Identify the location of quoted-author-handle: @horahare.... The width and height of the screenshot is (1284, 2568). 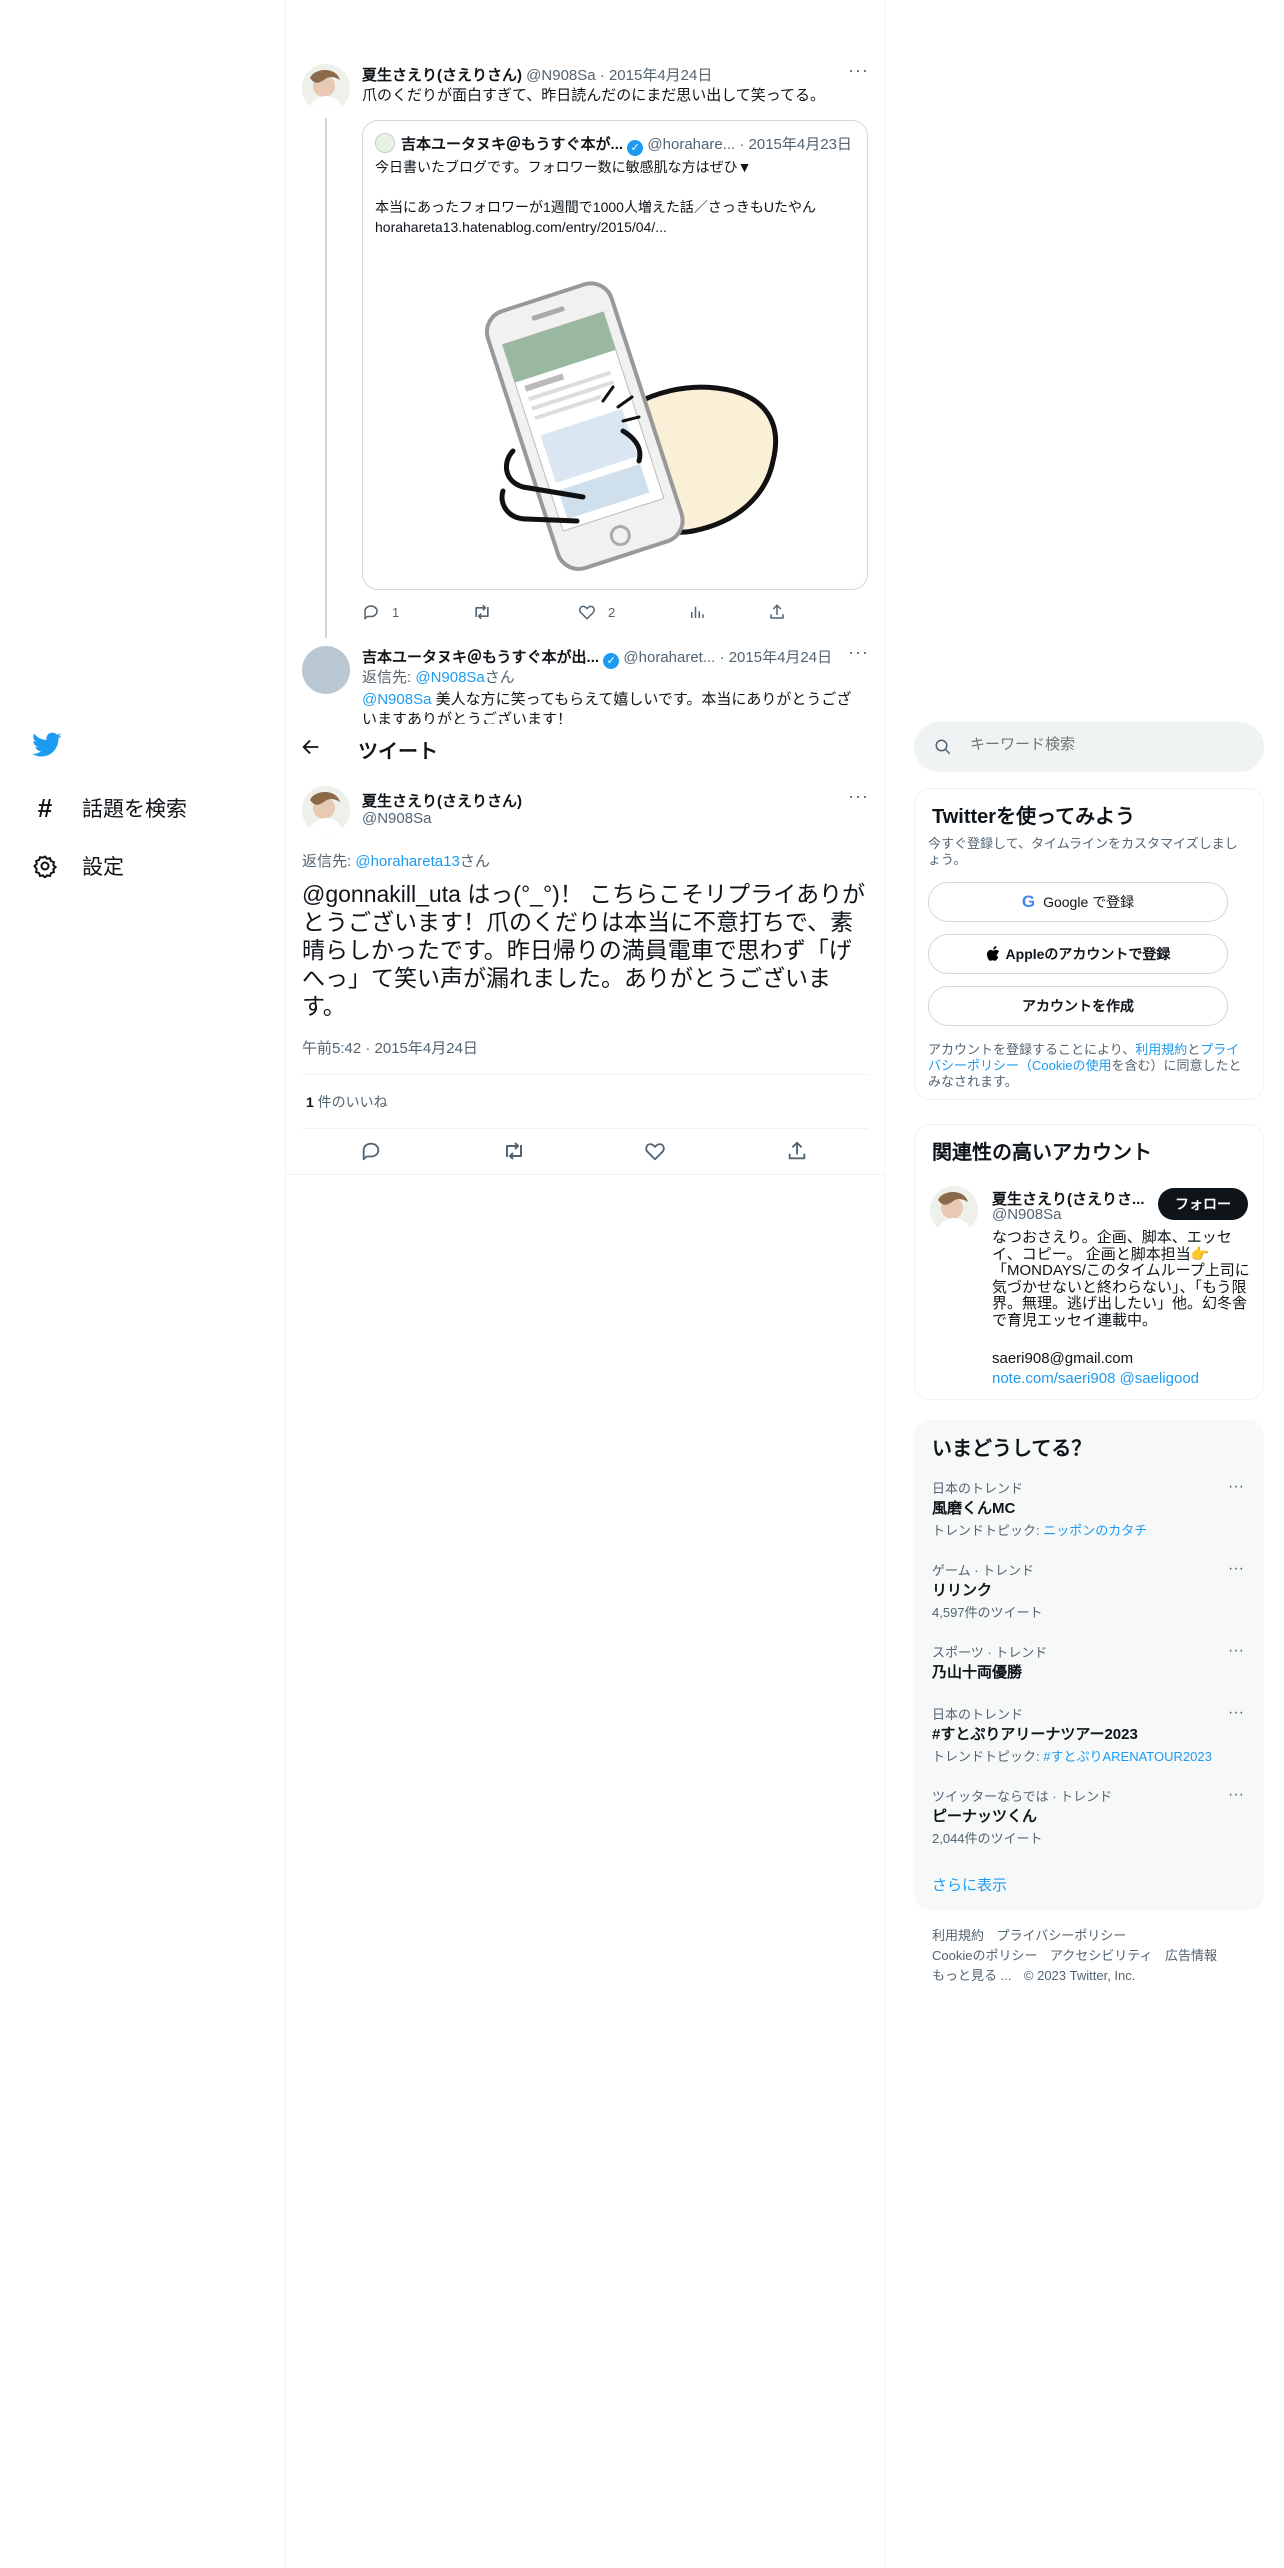
(691, 144).